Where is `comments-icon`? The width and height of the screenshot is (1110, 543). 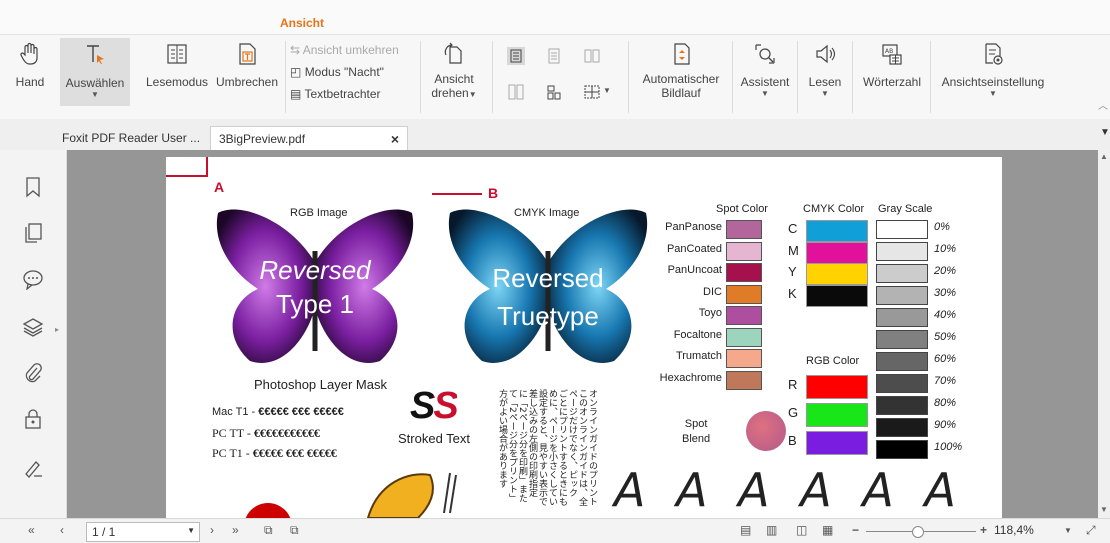 comments-icon is located at coordinates (33, 279).